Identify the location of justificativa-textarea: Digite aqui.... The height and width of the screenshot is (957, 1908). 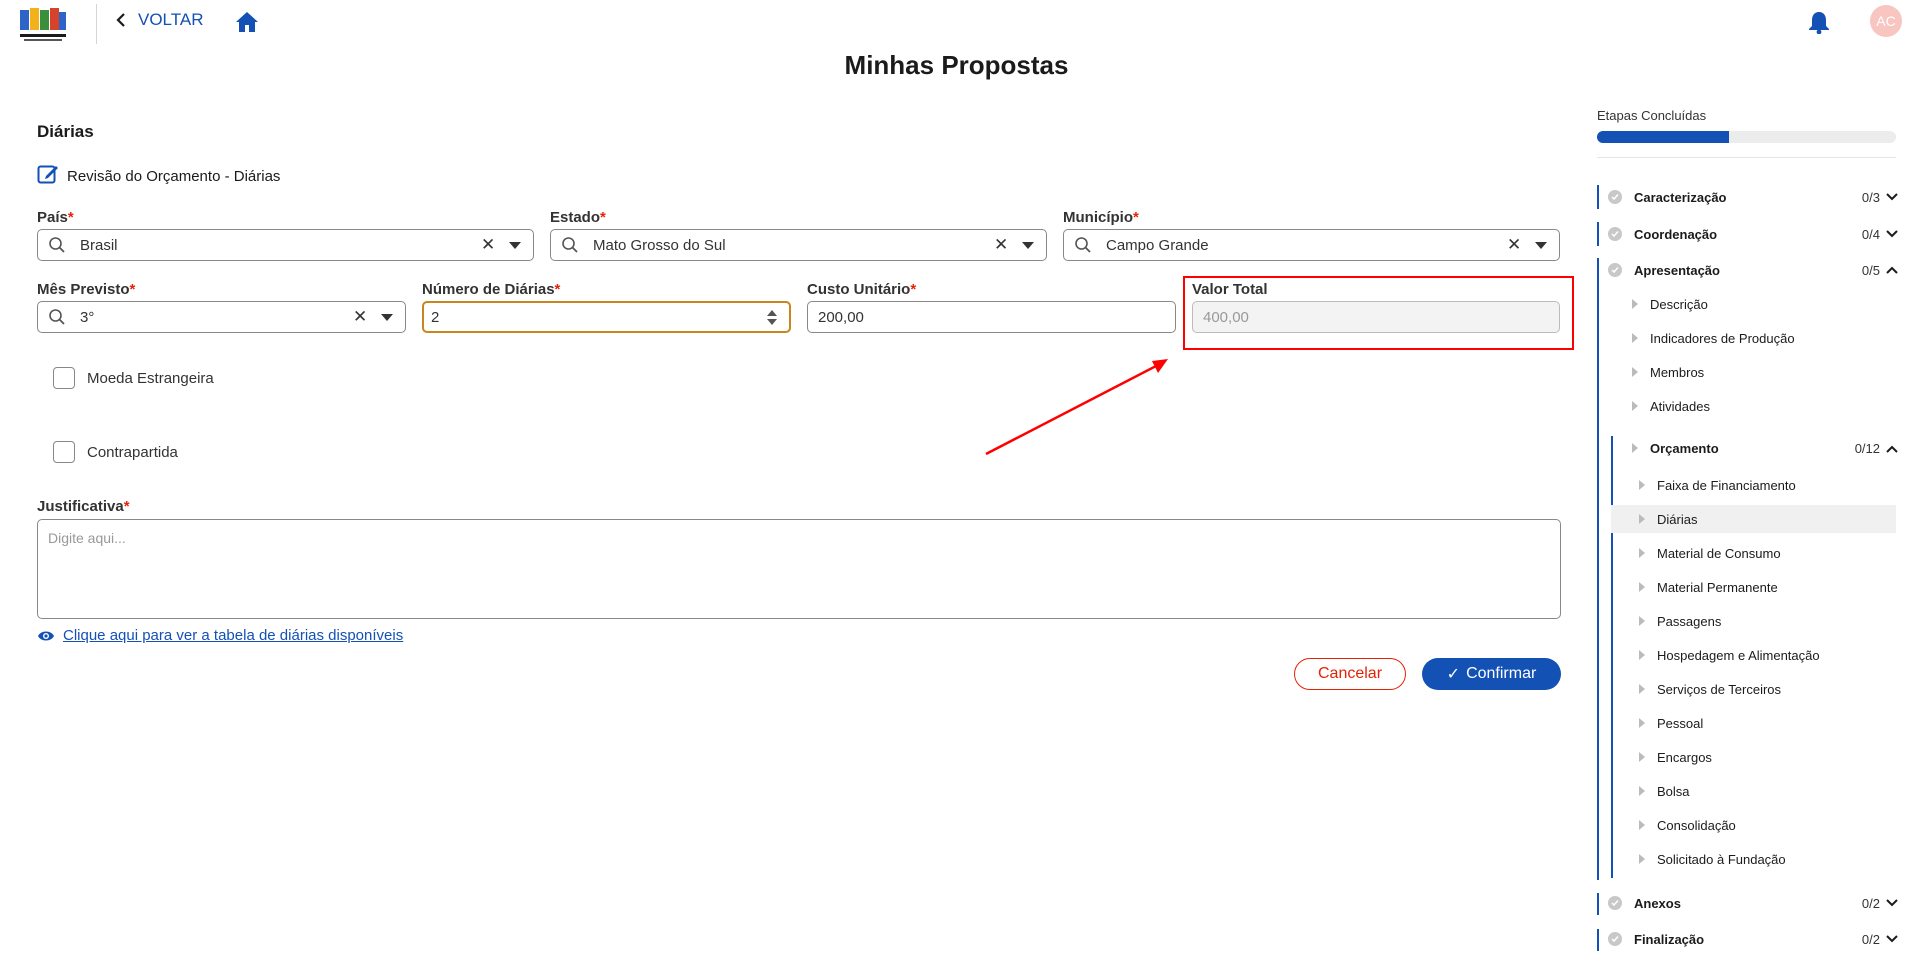
(799, 569).